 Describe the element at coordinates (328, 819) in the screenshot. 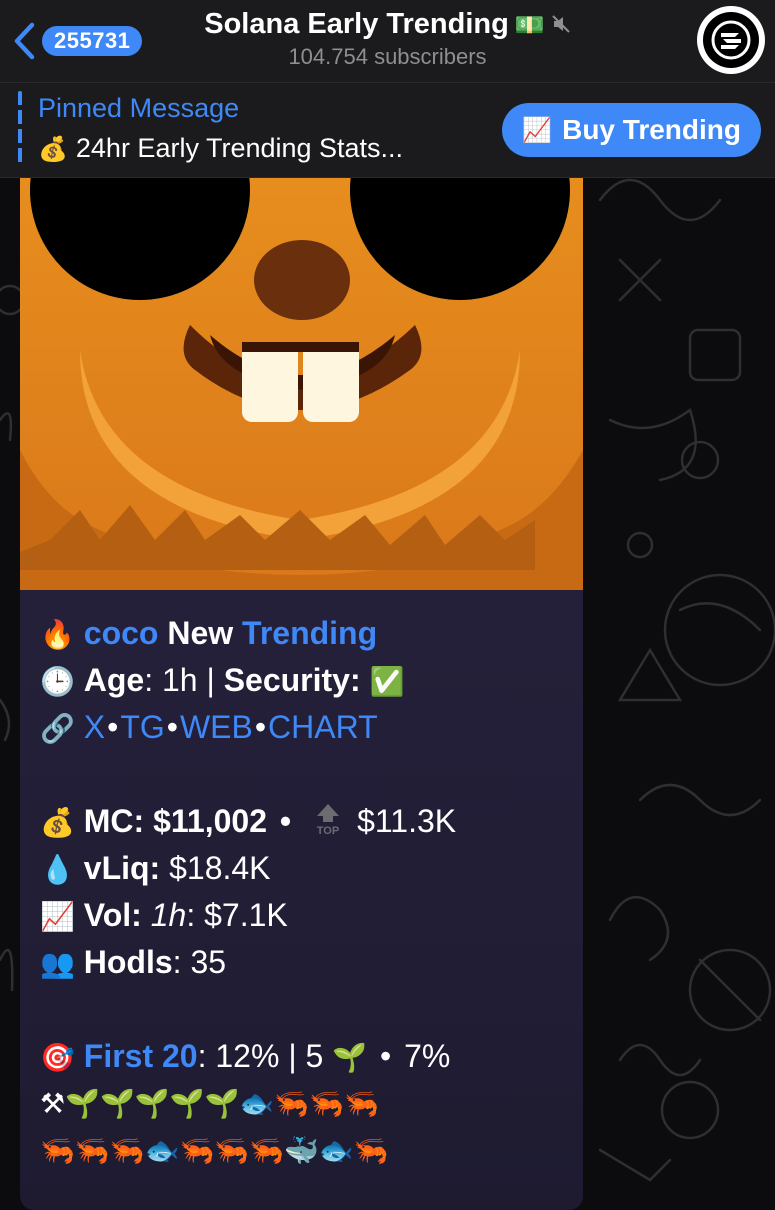

I see `top-arrow-icon: TOP` at that location.